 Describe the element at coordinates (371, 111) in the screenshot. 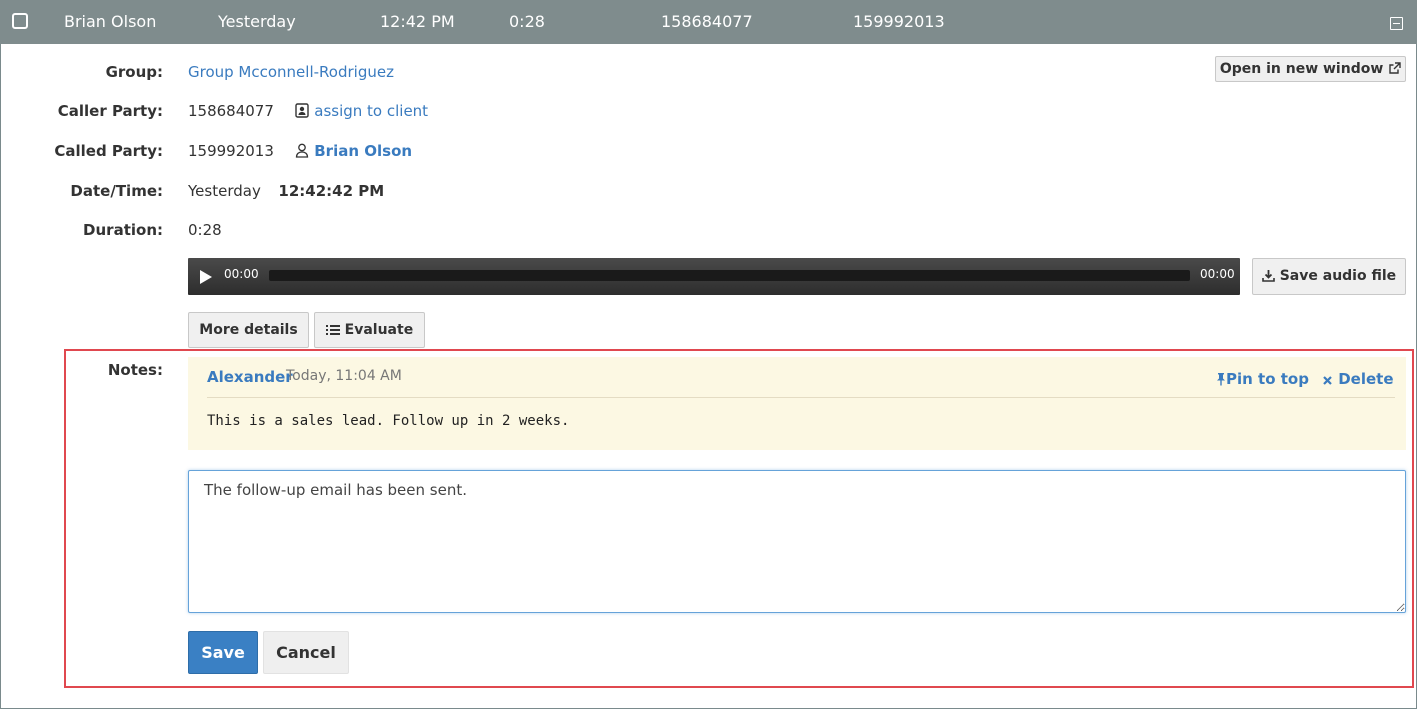

I see `assign-to-client-link: assign to client` at that location.